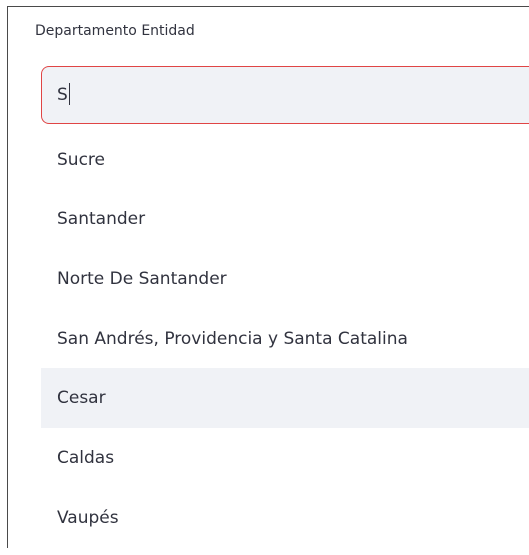  I want to click on search-text: S, so click(63, 95).